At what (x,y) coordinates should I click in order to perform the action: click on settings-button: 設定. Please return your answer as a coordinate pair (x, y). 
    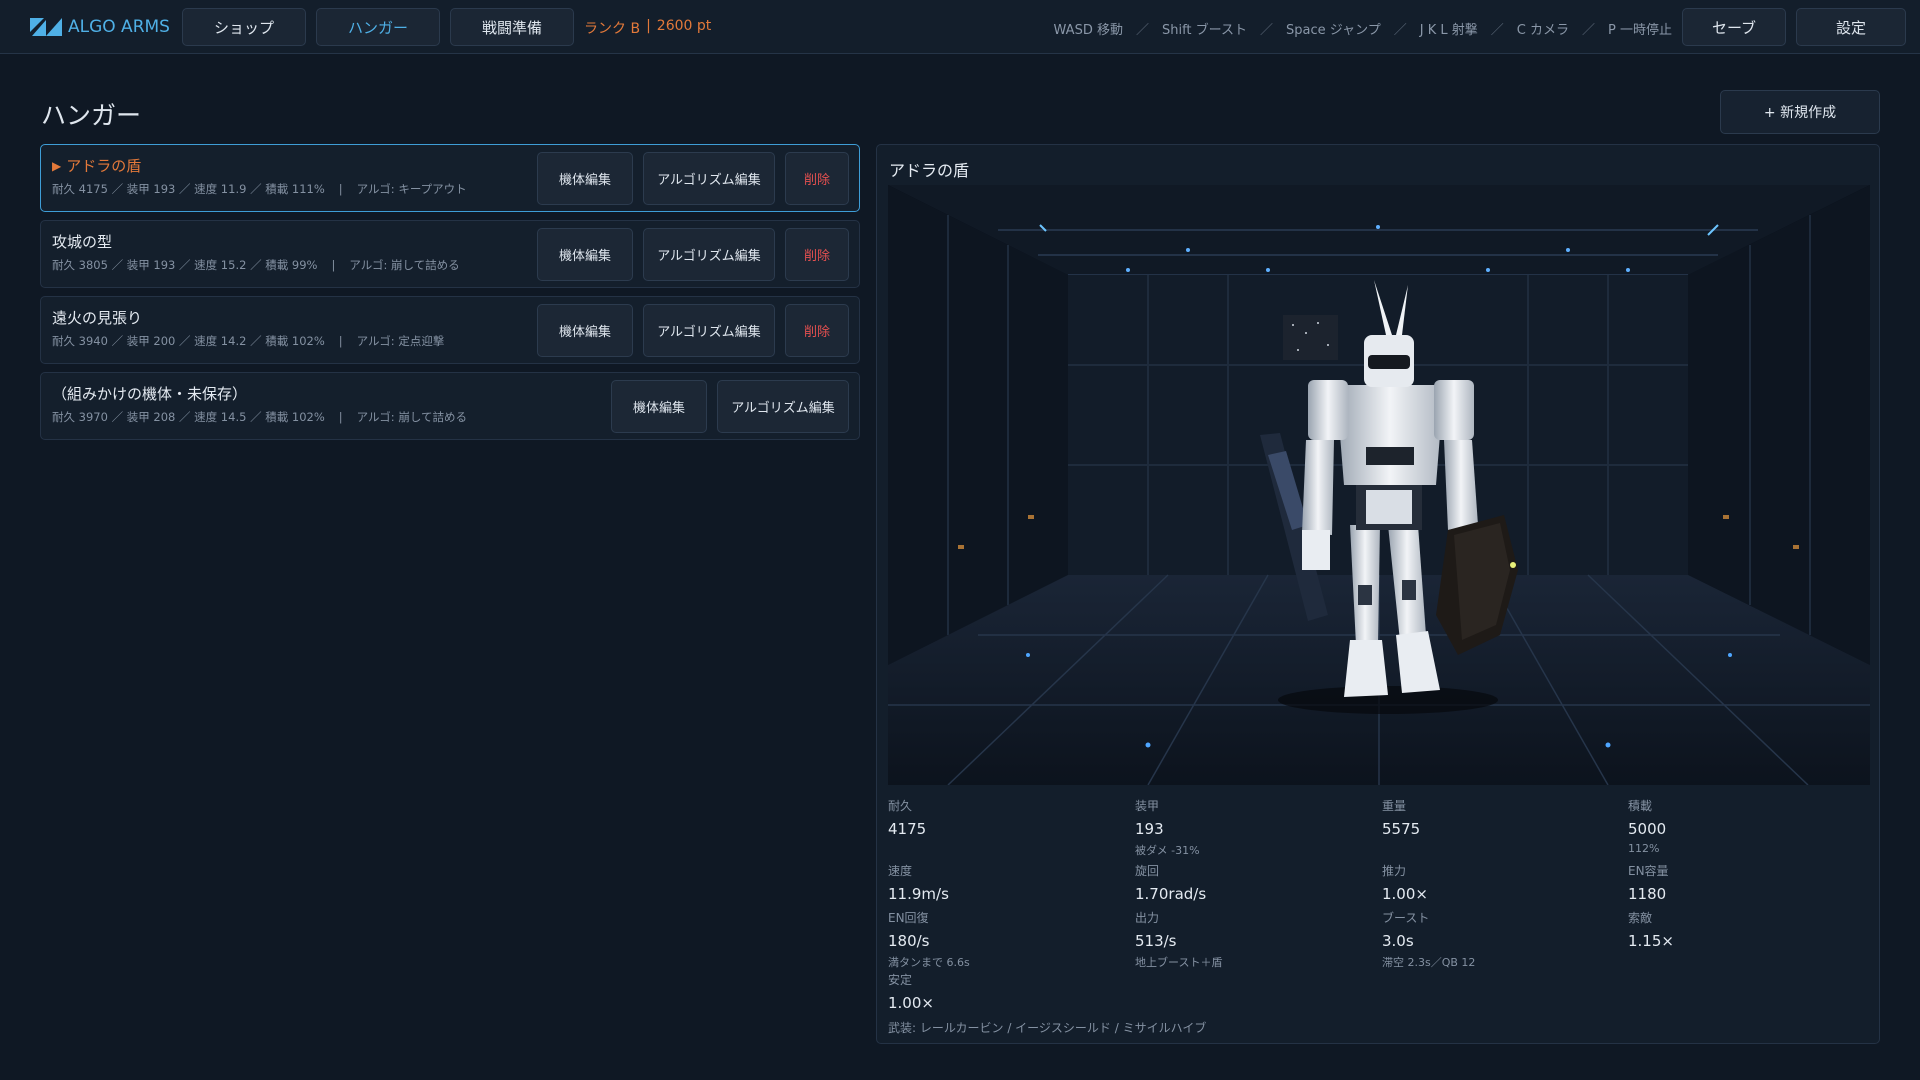
    Looking at the image, I should click on (1851, 27).